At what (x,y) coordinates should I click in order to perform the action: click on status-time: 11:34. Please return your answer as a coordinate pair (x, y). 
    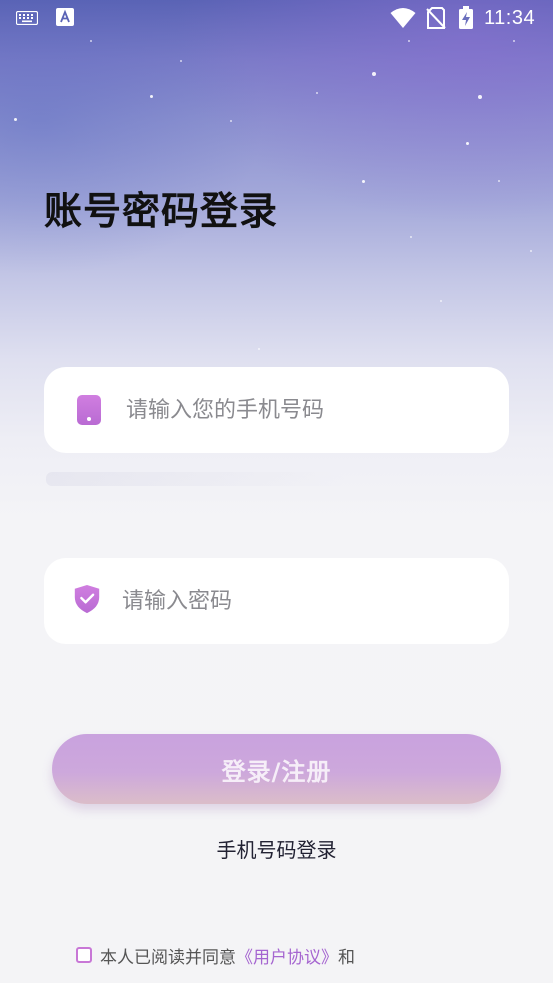
    Looking at the image, I should click on (510, 18).